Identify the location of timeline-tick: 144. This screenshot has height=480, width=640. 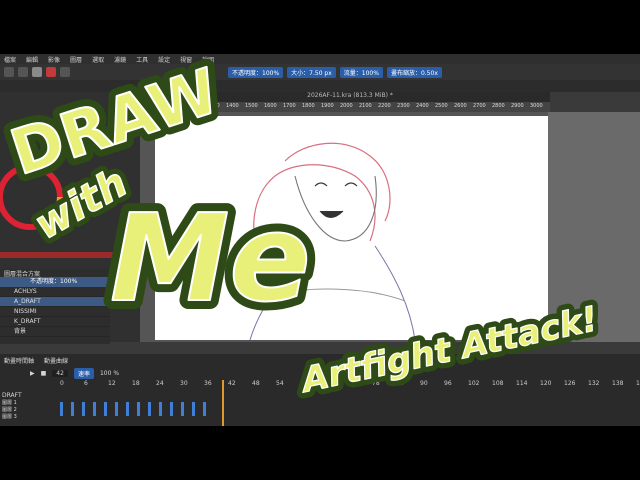
(638, 383).